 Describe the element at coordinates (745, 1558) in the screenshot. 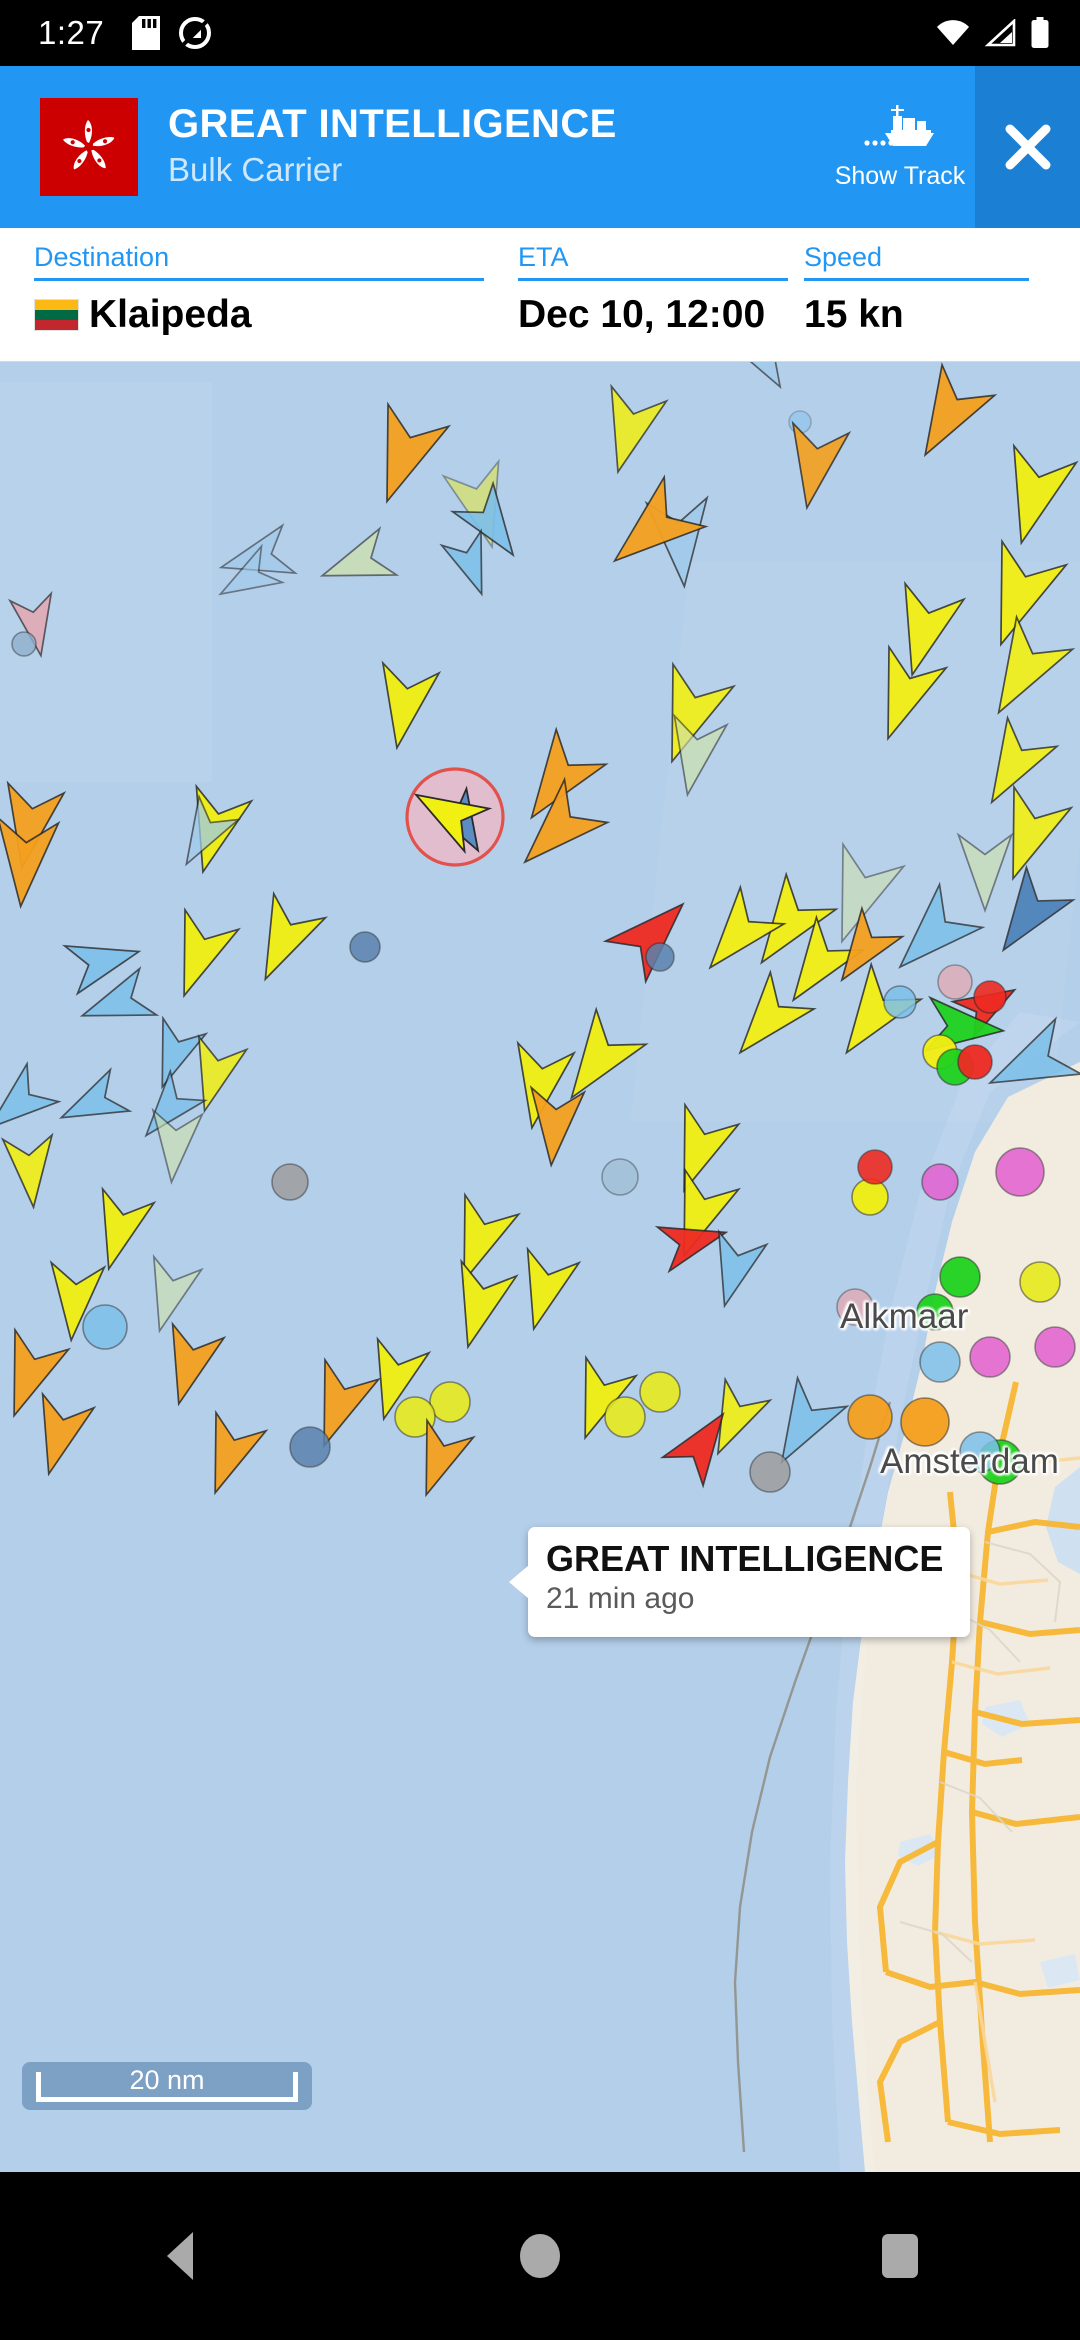

I see `callout-vessel-name: GREAT INTELLIGENCE` at that location.